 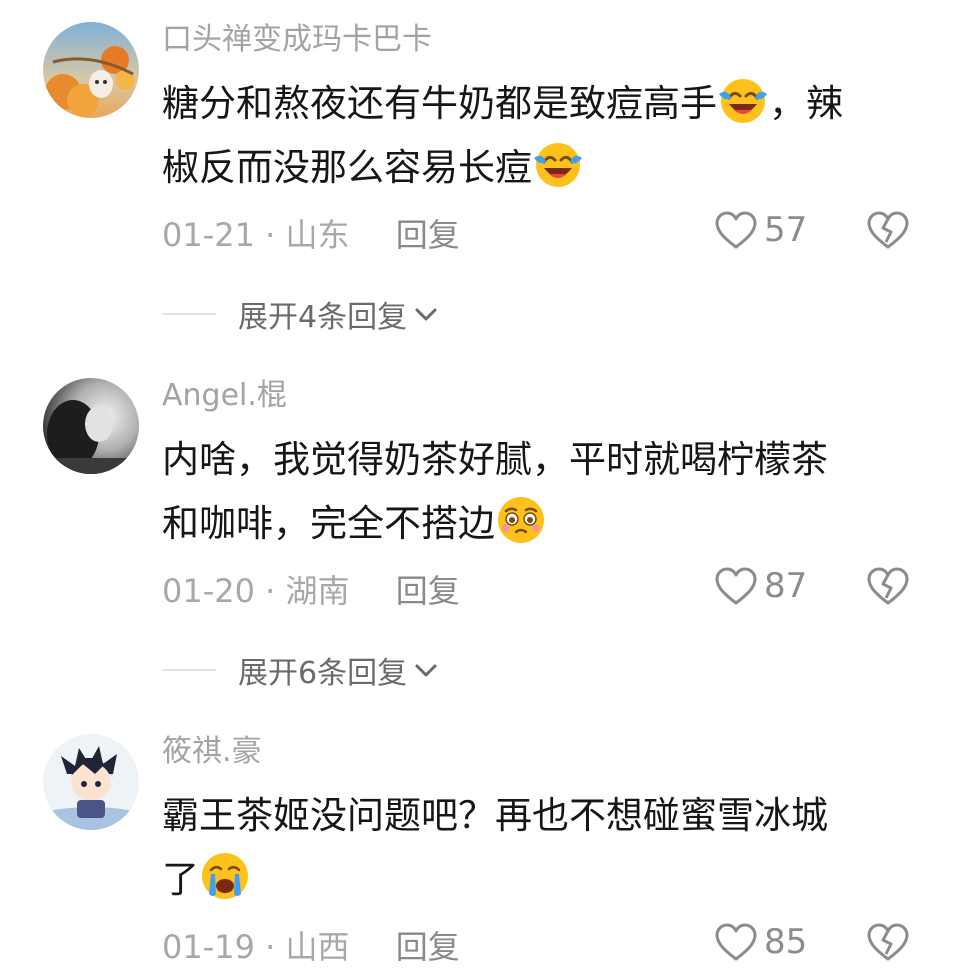 What do you see at coordinates (347, 167) in the screenshot?
I see `comment-text-line: 椒反而没那么容易长痘` at bounding box center [347, 167].